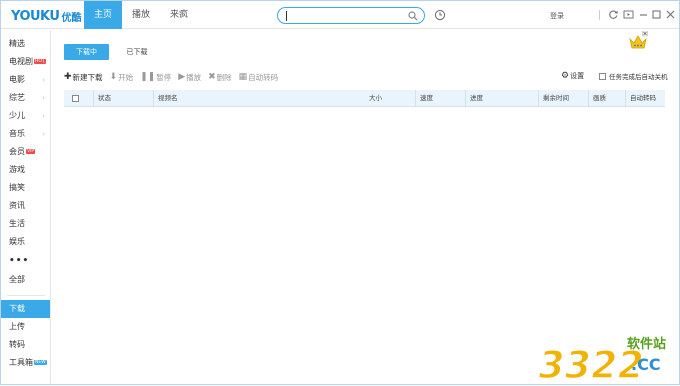 The image size is (680, 386). I want to click on sidebar-item-games: 游戏, so click(25, 170).